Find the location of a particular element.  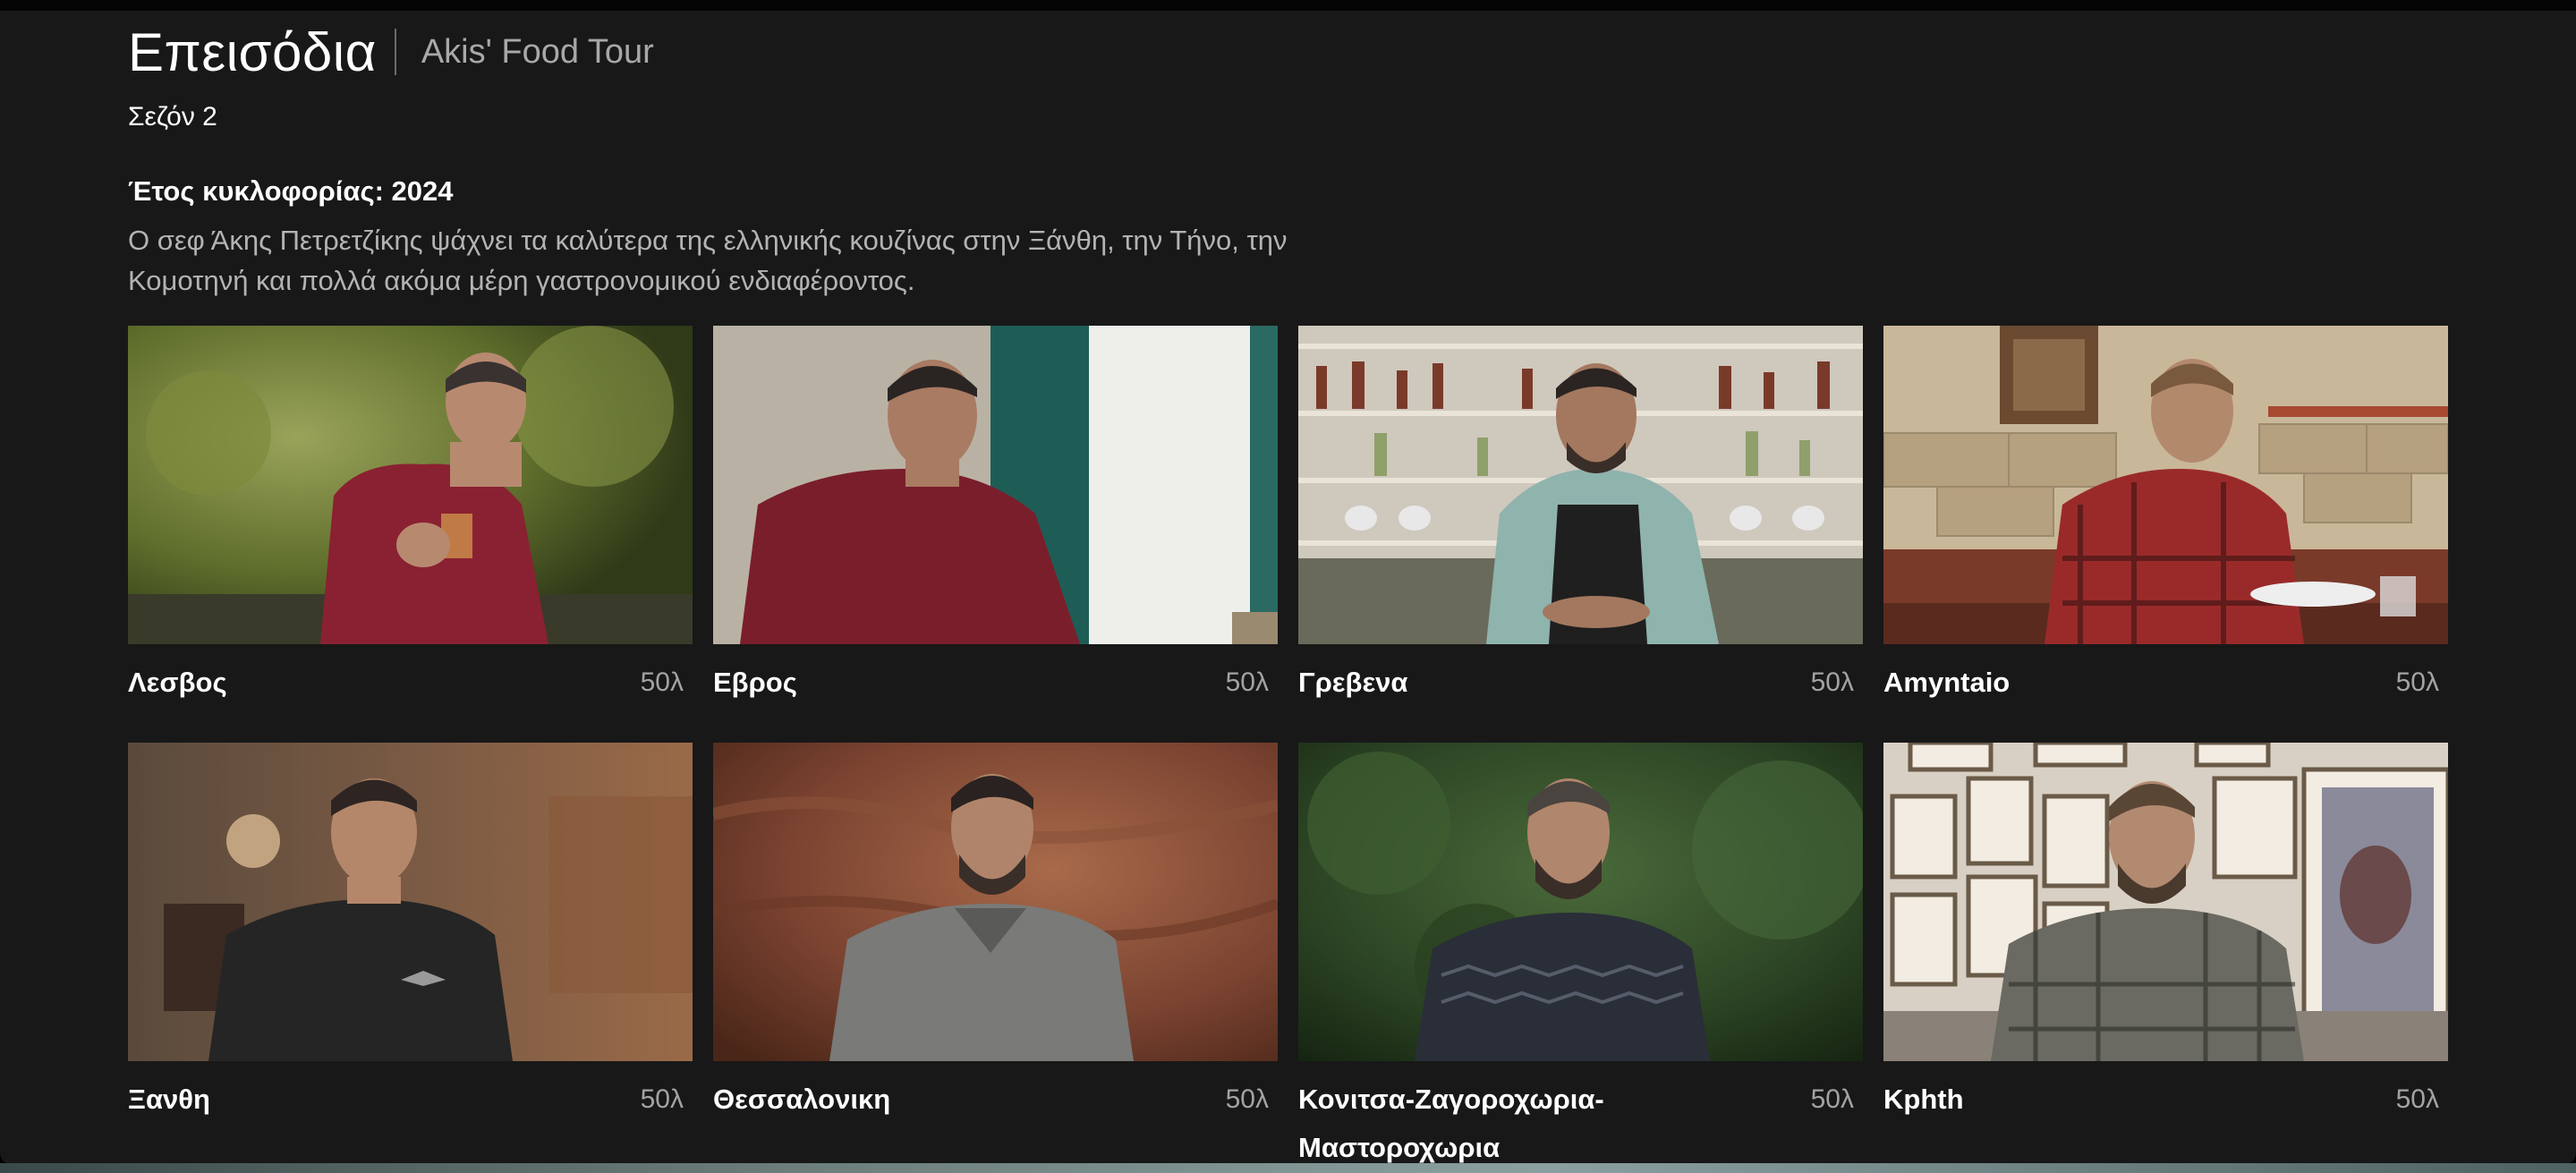

episode-title: Kphth is located at coordinates (1923, 1100).